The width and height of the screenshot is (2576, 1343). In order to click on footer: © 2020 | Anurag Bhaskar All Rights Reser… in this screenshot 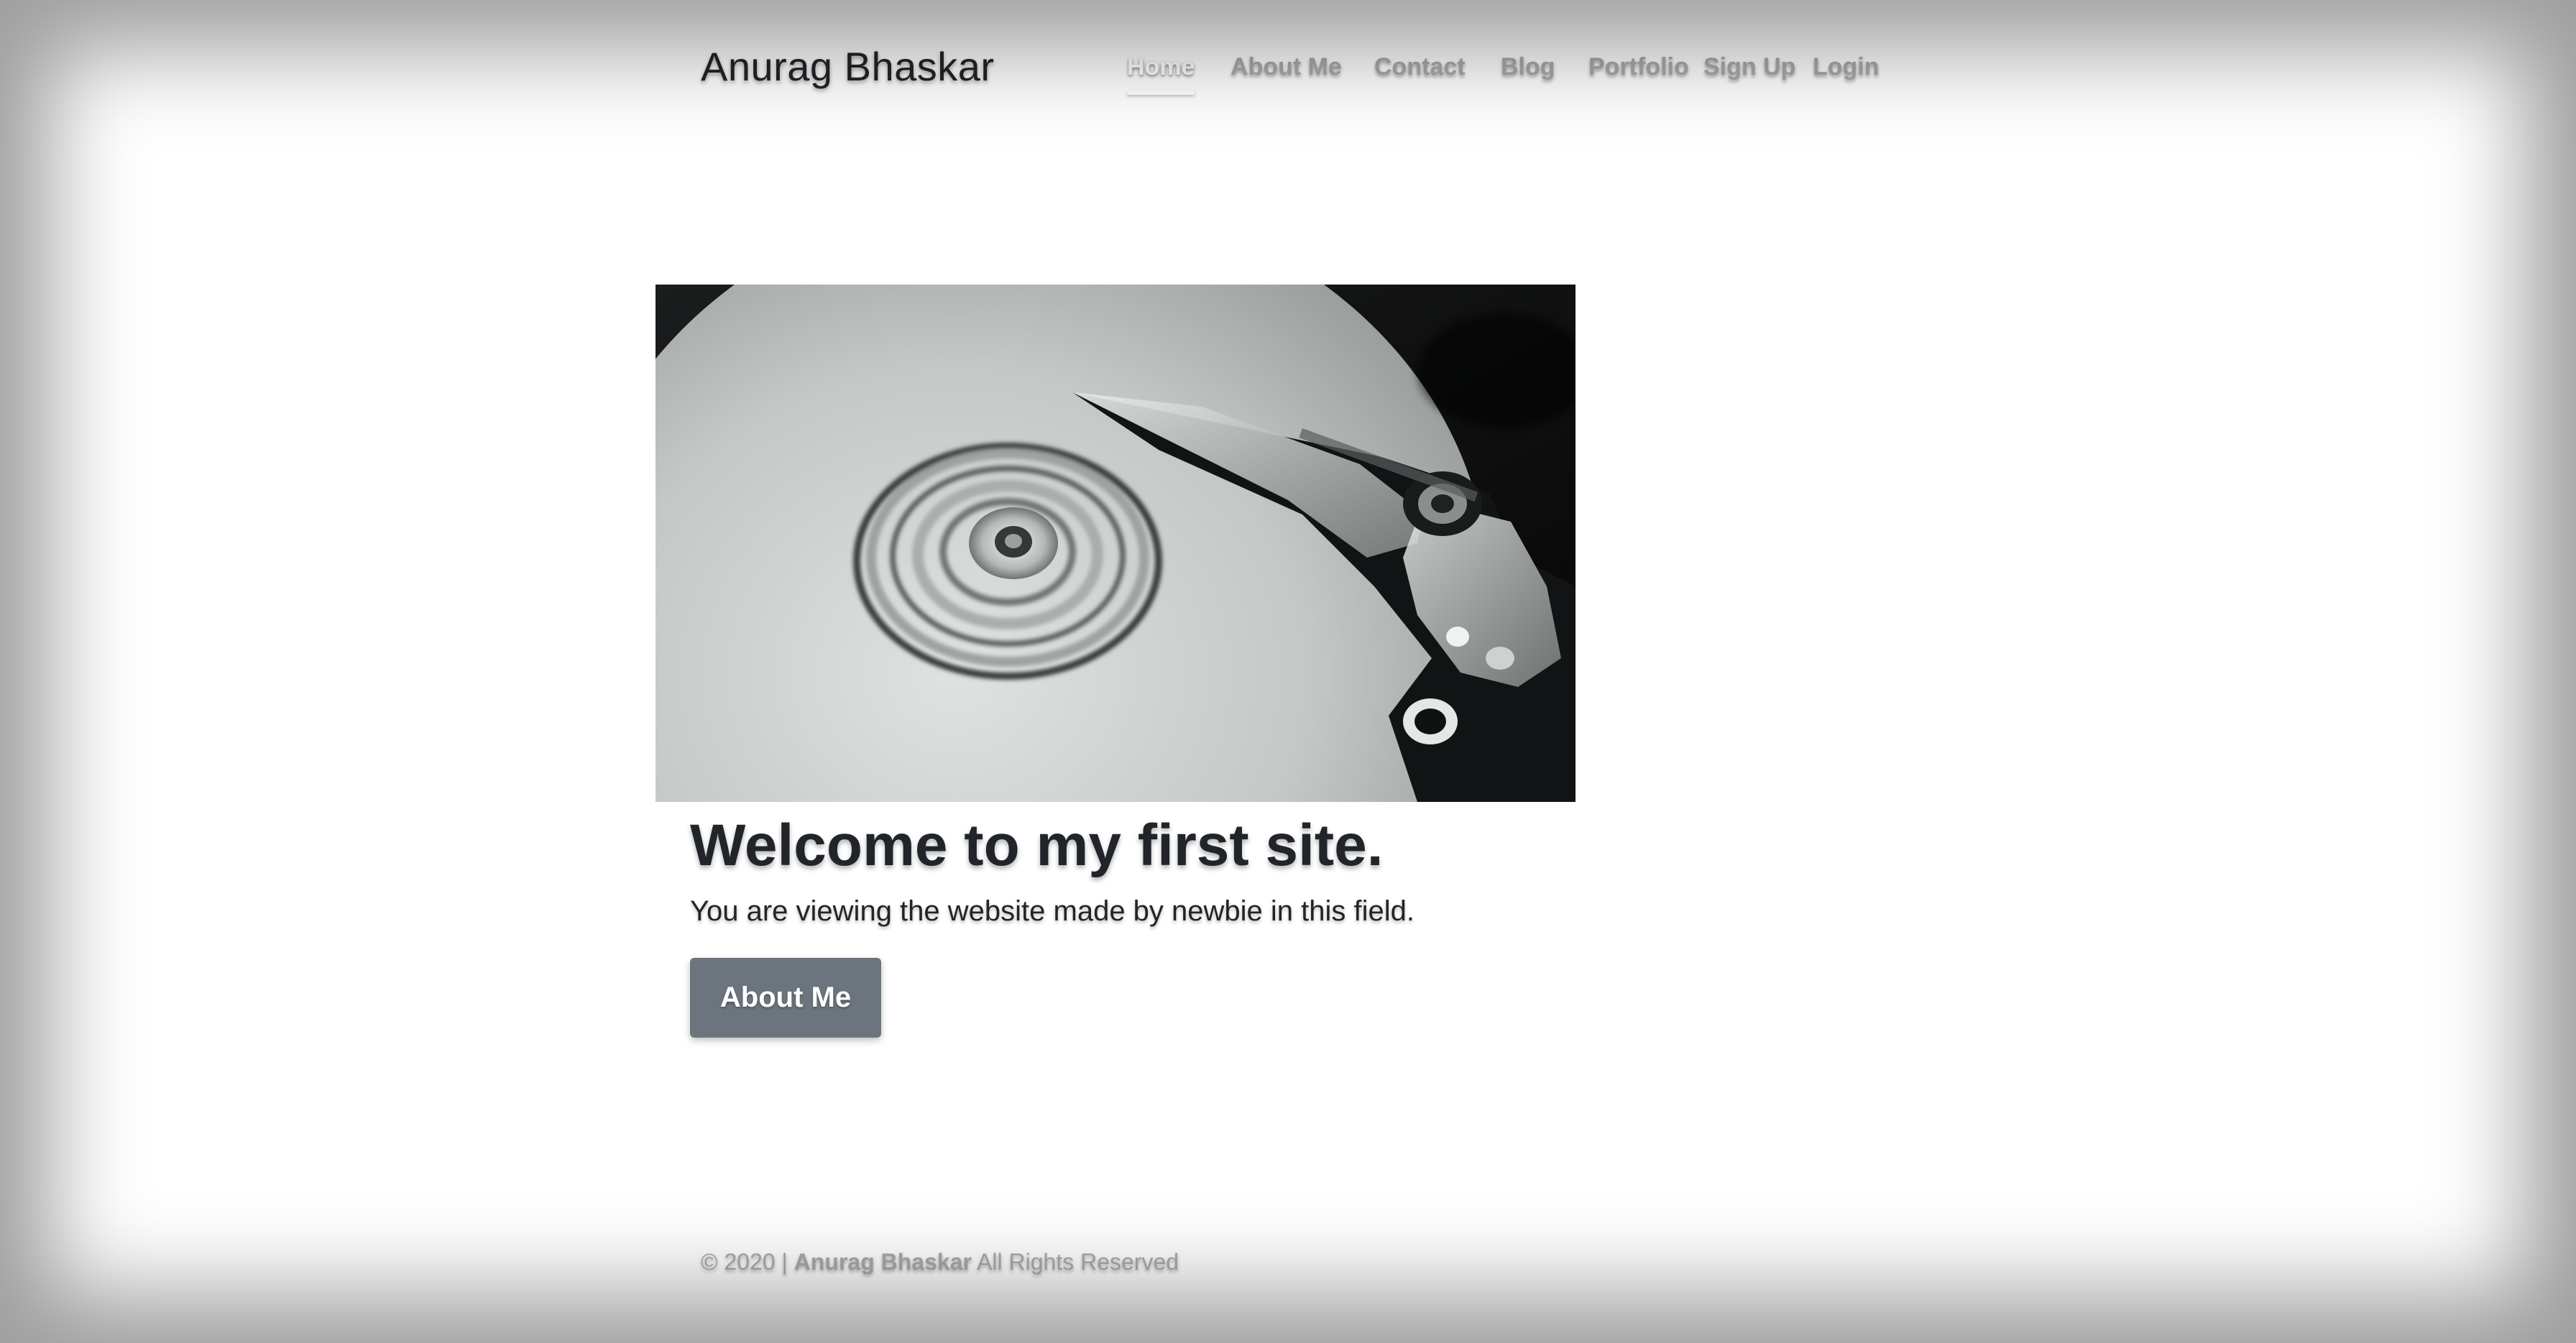, I will do `click(940, 1262)`.